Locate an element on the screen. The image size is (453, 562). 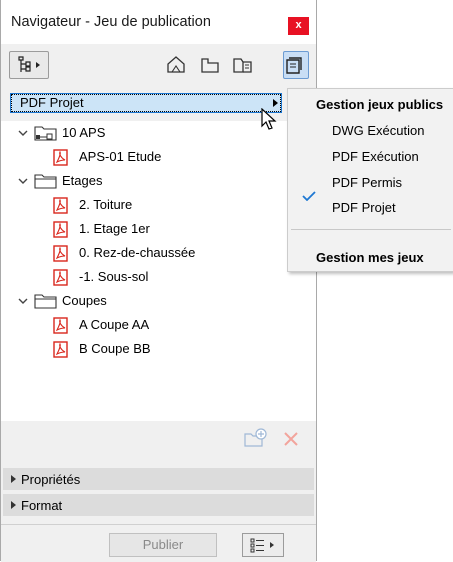
mouse-cursor-icon is located at coordinates (269, 119).